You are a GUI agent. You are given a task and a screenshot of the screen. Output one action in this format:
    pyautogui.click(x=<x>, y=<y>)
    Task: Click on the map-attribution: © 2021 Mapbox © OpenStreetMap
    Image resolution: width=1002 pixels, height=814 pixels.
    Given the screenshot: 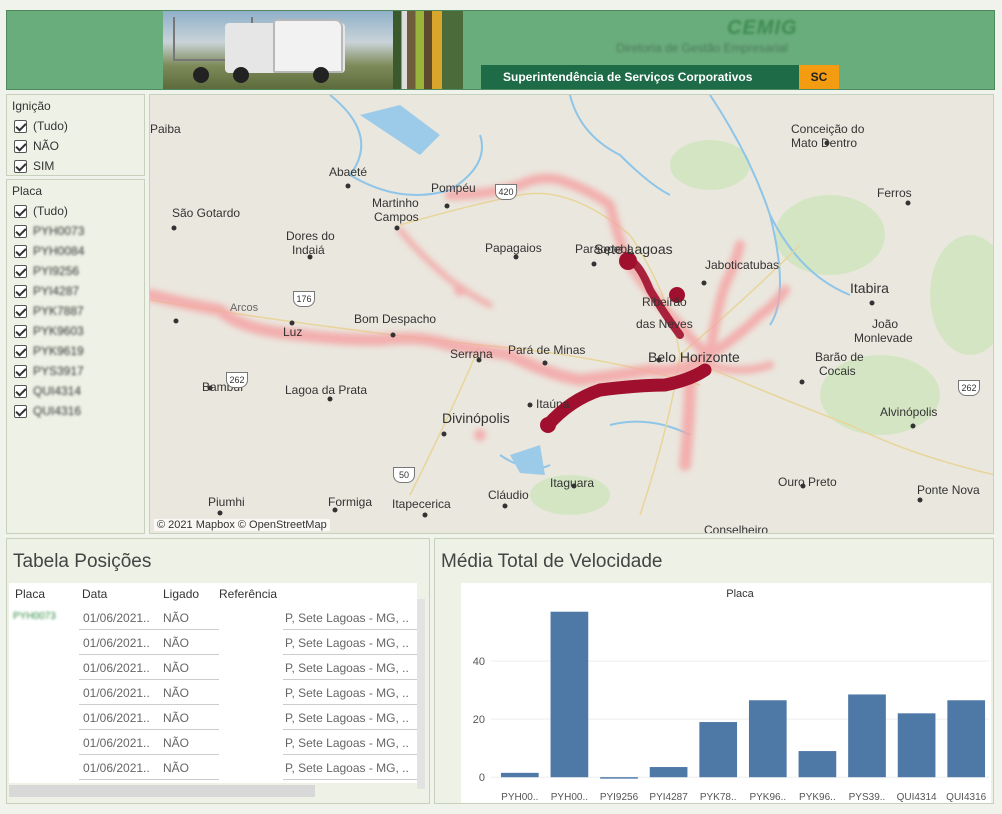 What is the action you would take?
    pyautogui.click(x=242, y=525)
    